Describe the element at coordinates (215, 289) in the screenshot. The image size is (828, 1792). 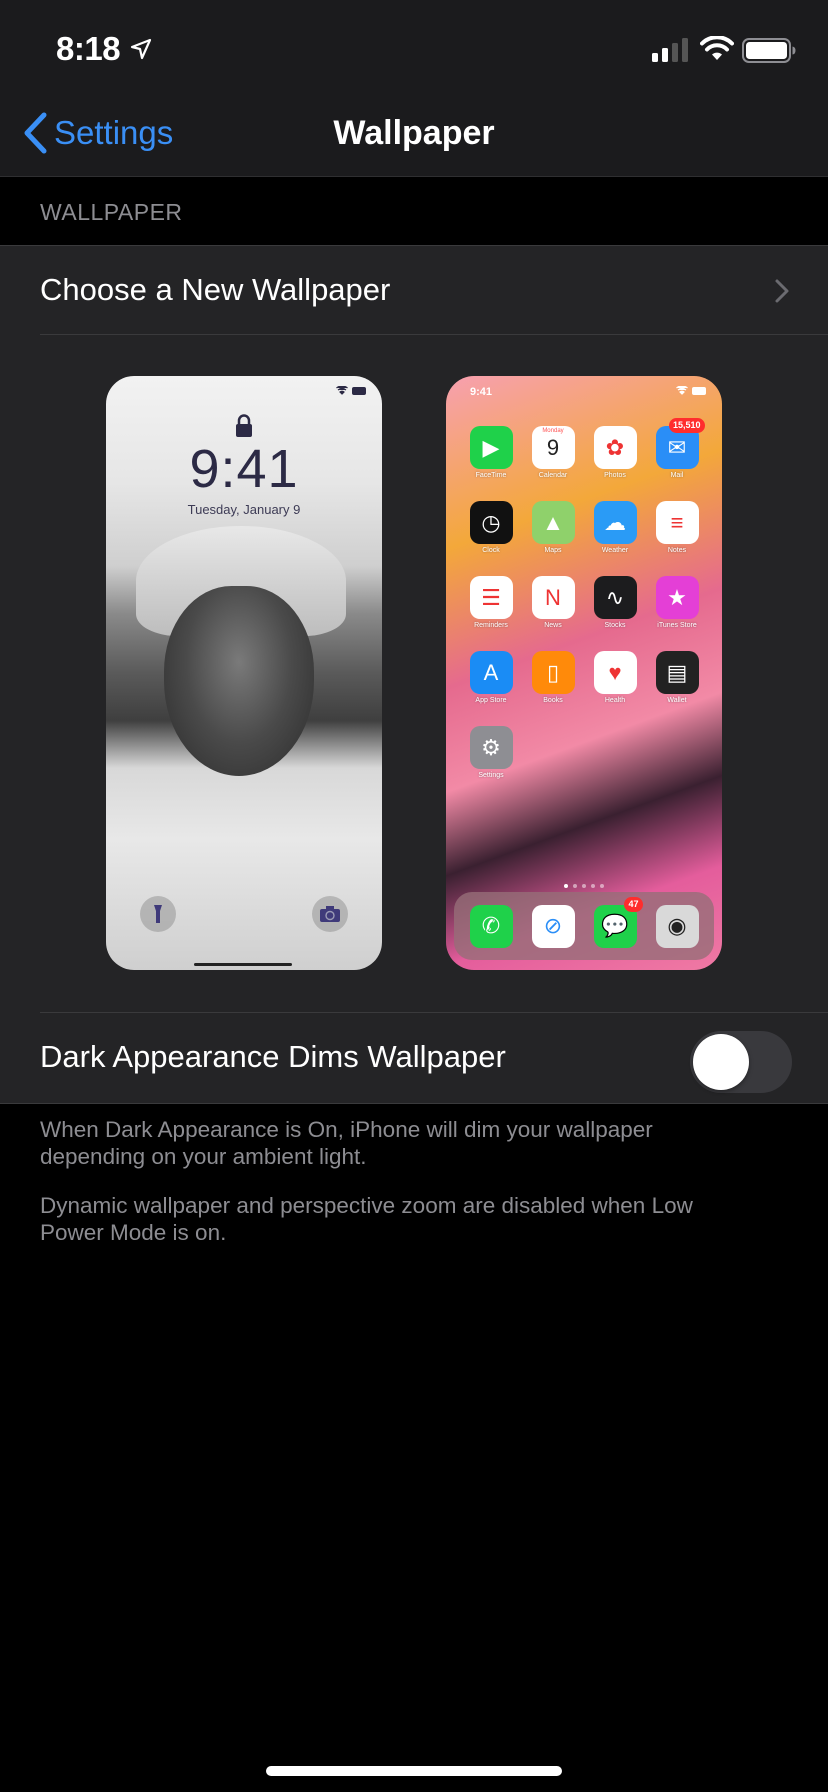
I see `choose-new-wallpaper-label: Choose a New Wallpaper` at that location.